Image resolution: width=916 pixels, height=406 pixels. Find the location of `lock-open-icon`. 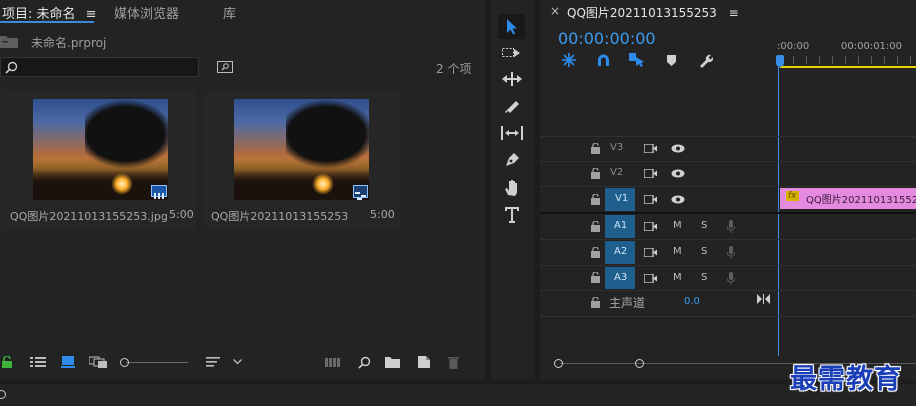

lock-open-icon is located at coordinates (7, 362).